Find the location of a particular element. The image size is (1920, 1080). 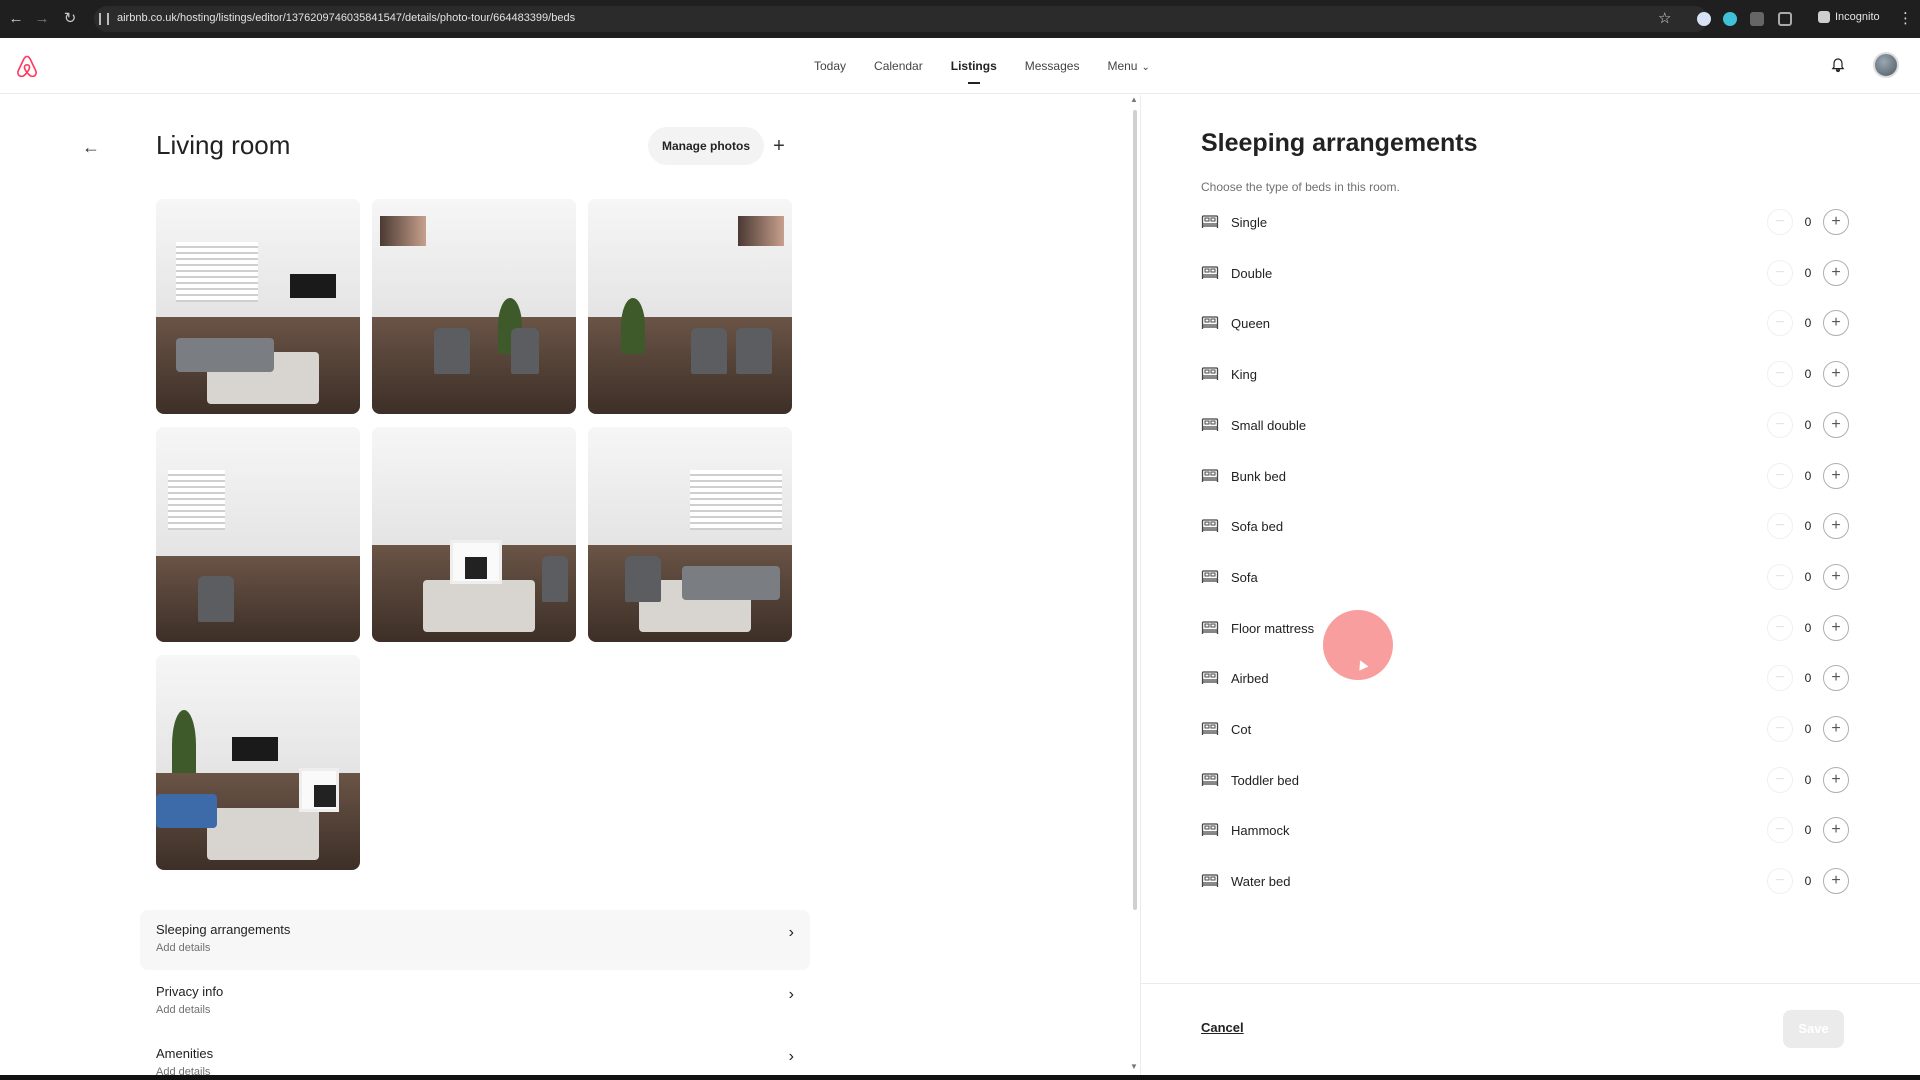

decrease-hammock-button: − is located at coordinates (1780, 830).